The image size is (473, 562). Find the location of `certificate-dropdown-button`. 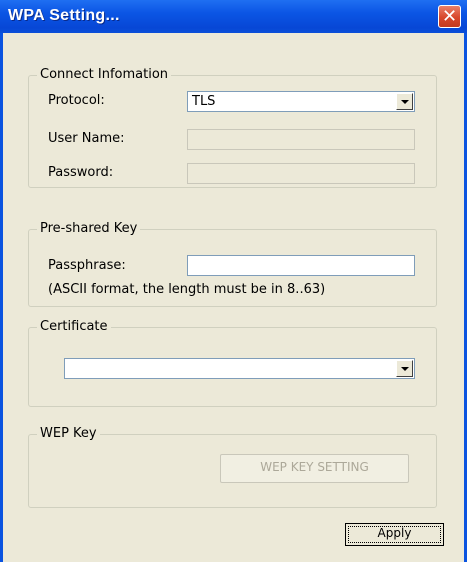

certificate-dropdown-button is located at coordinates (404, 368).